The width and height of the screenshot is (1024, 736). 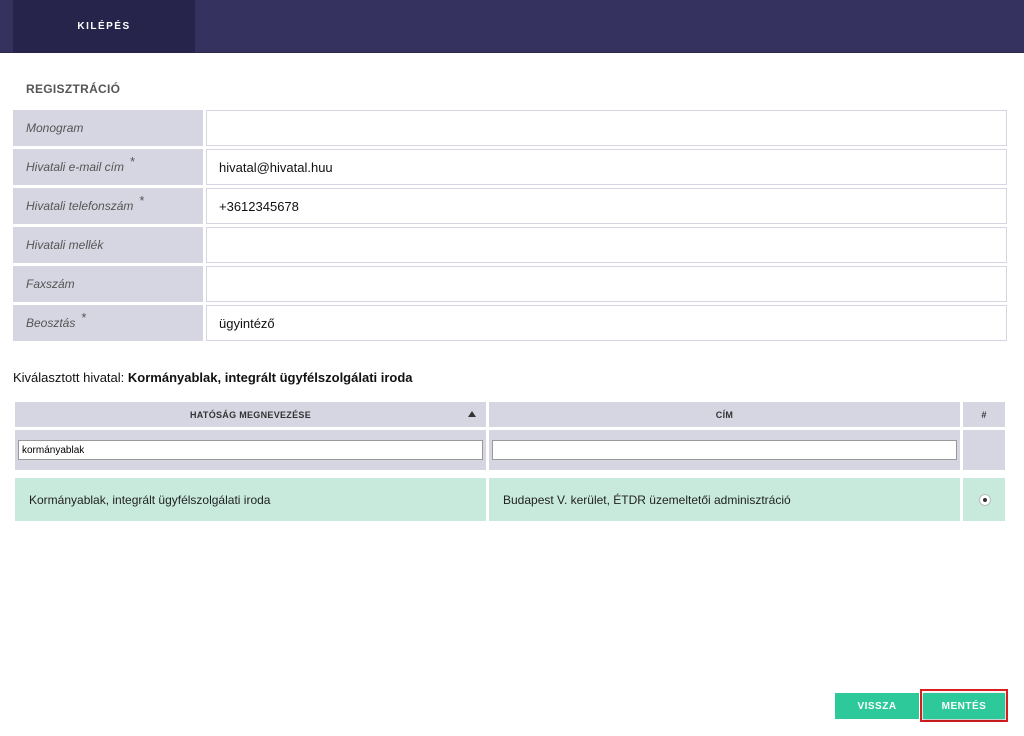 I want to click on column-header-address: CÍM, so click(x=724, y=414).